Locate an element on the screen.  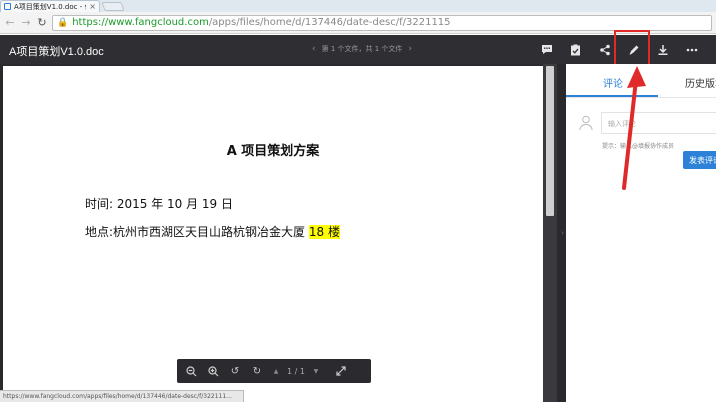
document-location-line: 地点:杭州市西湖区天目山路杭钢冶金大厦 18 楼 is located at coordinates (212, 231).